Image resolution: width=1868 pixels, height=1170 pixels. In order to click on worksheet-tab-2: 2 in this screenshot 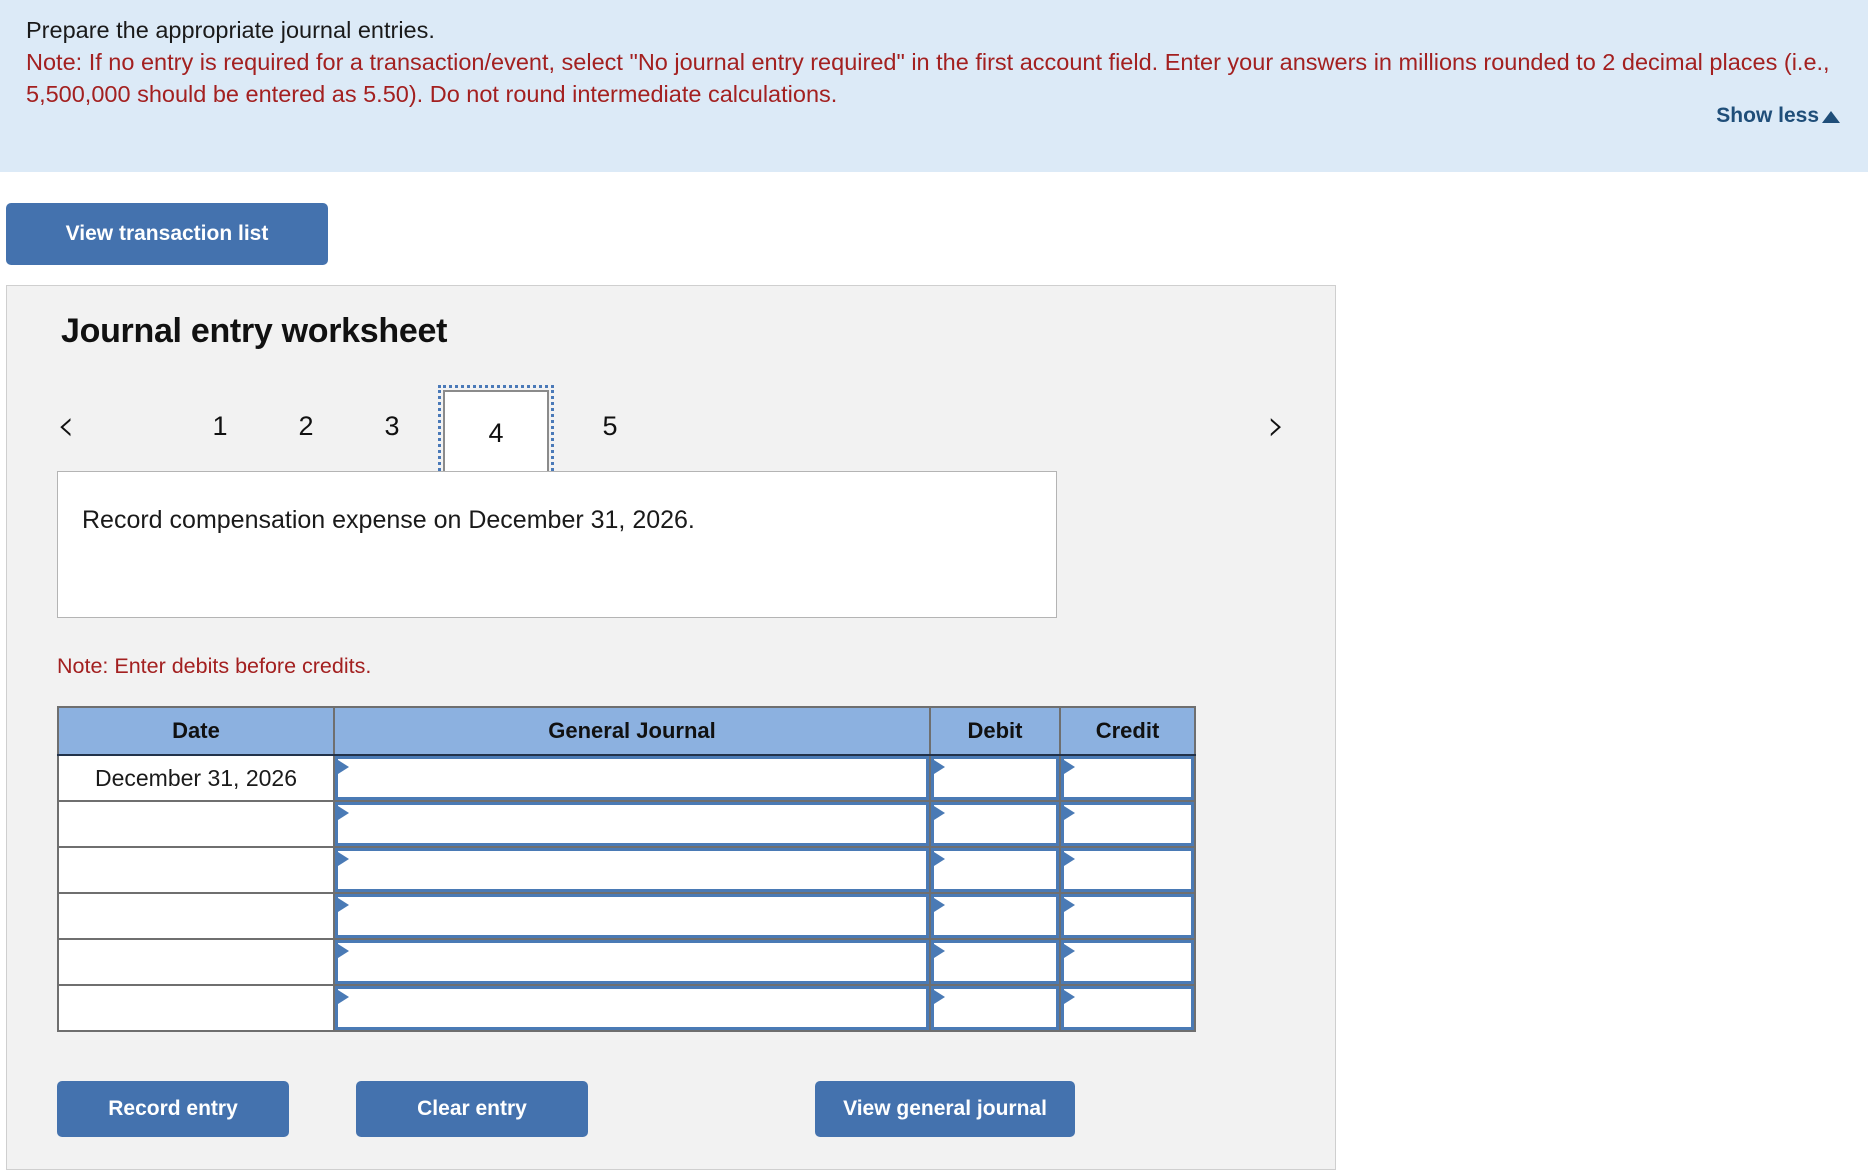, I will do `click(306, 426)`.